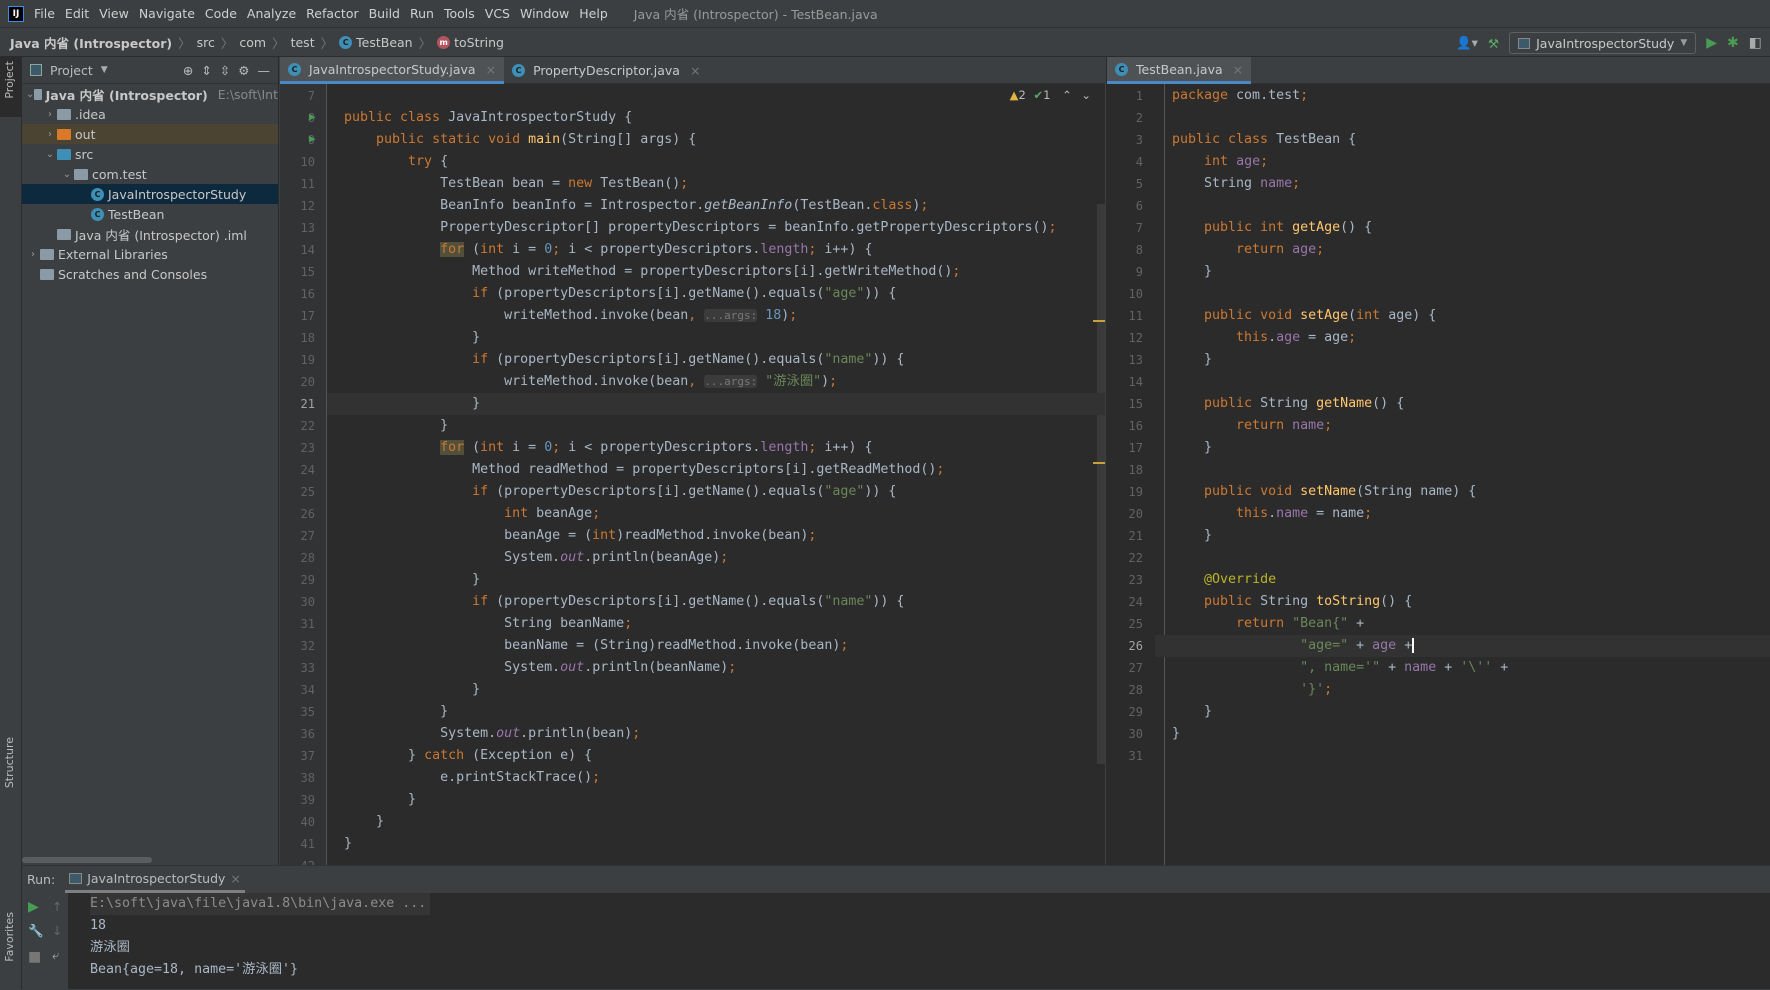 Image resolution: width=1770 pixels, height=990 pixels. What do you see at coordinates (225, 70) in the screenshot?
I see `collapse-all-icon: ⇳` at bounding box center [225, 70].